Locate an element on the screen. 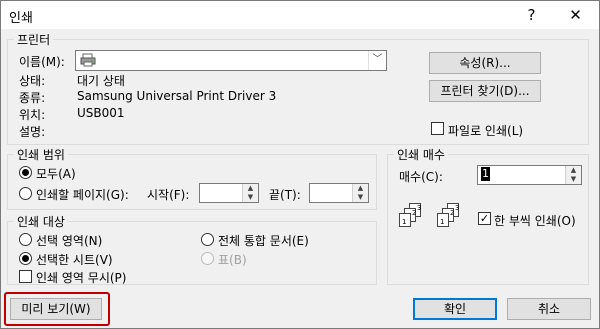  printer-group-label: 프린터 is located at coordinates (34, 39).